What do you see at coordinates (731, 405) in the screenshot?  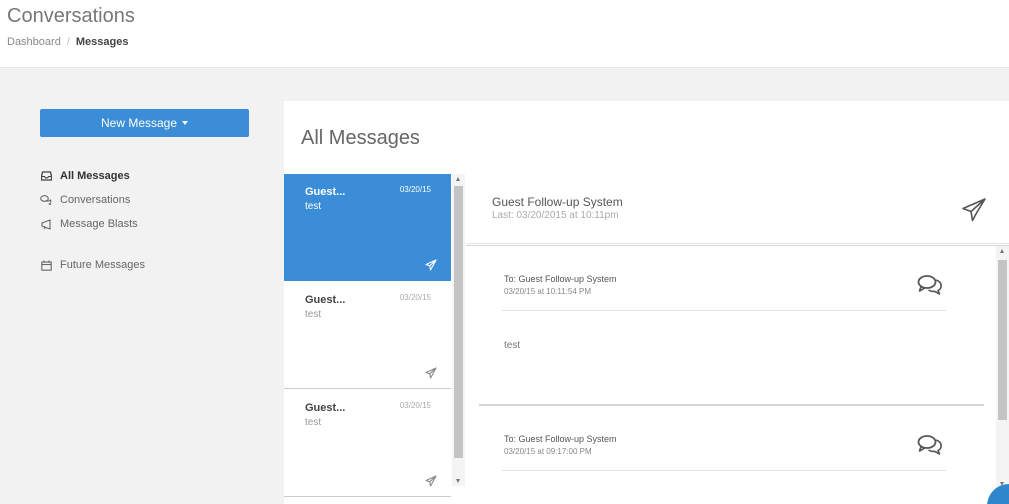 I see `thread-divider` at bounding box center [731, 405].